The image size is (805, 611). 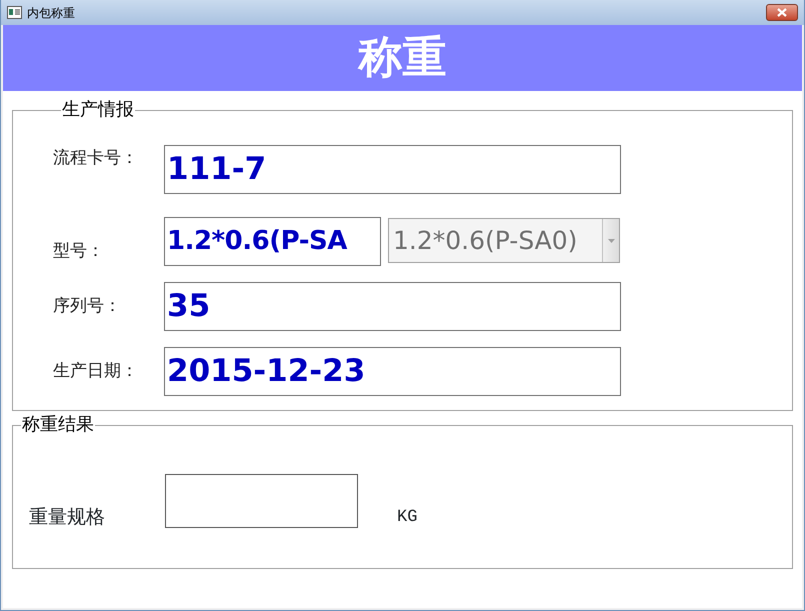 What do you see at coordinates (407, 518) in the screenshot?
I see `unit-label: KG` at bounding box center [407, 518].